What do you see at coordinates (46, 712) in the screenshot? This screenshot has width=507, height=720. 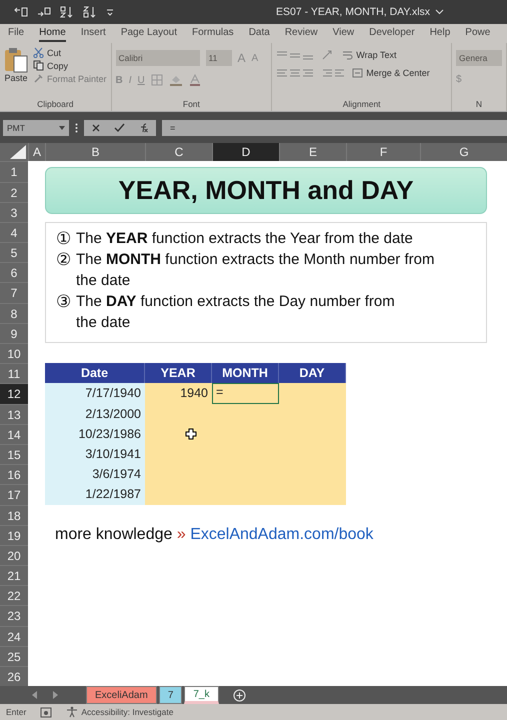 I see `macro-icon` at bounding box center [46, 712].